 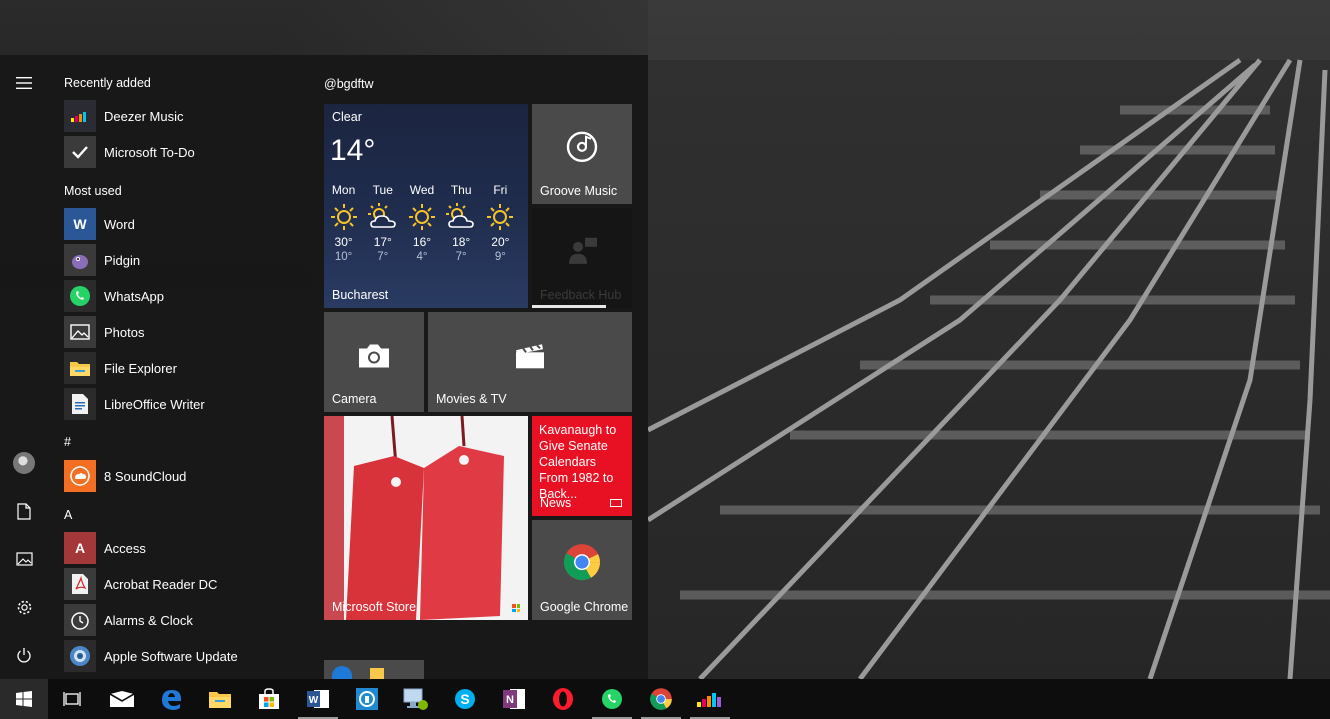 What do you see at coordinates (269, 699) in the screenshot?
I see `taskbar-store` at bounding box center [269, 699].